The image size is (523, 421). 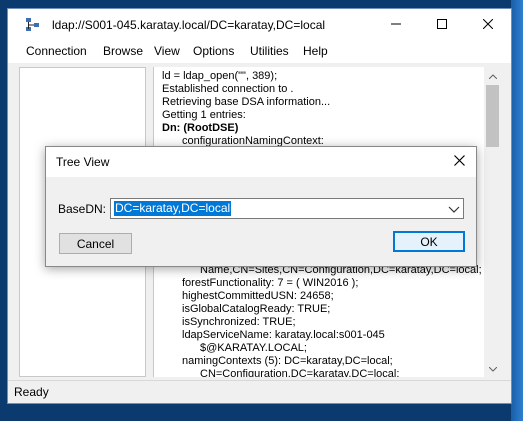 What do you see at coordinates (253, 348) in the screenshot?
I see `output-line: $@KARATAY.LOCAL;` at bounding box center [253, 348].